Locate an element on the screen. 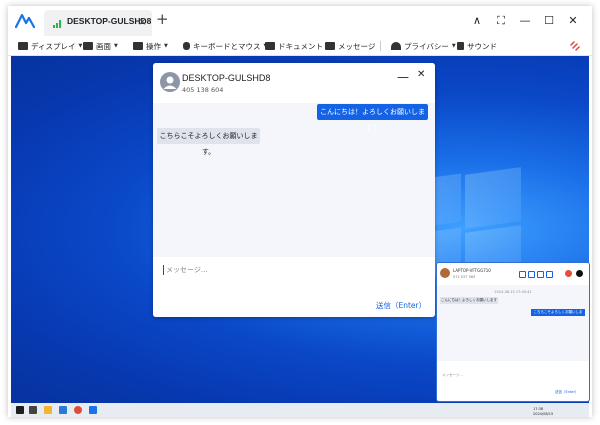 The width and height of the screenshot is (600, 425). toolbar-operation: 操作 ▼ is located at coordinates (150, 46).